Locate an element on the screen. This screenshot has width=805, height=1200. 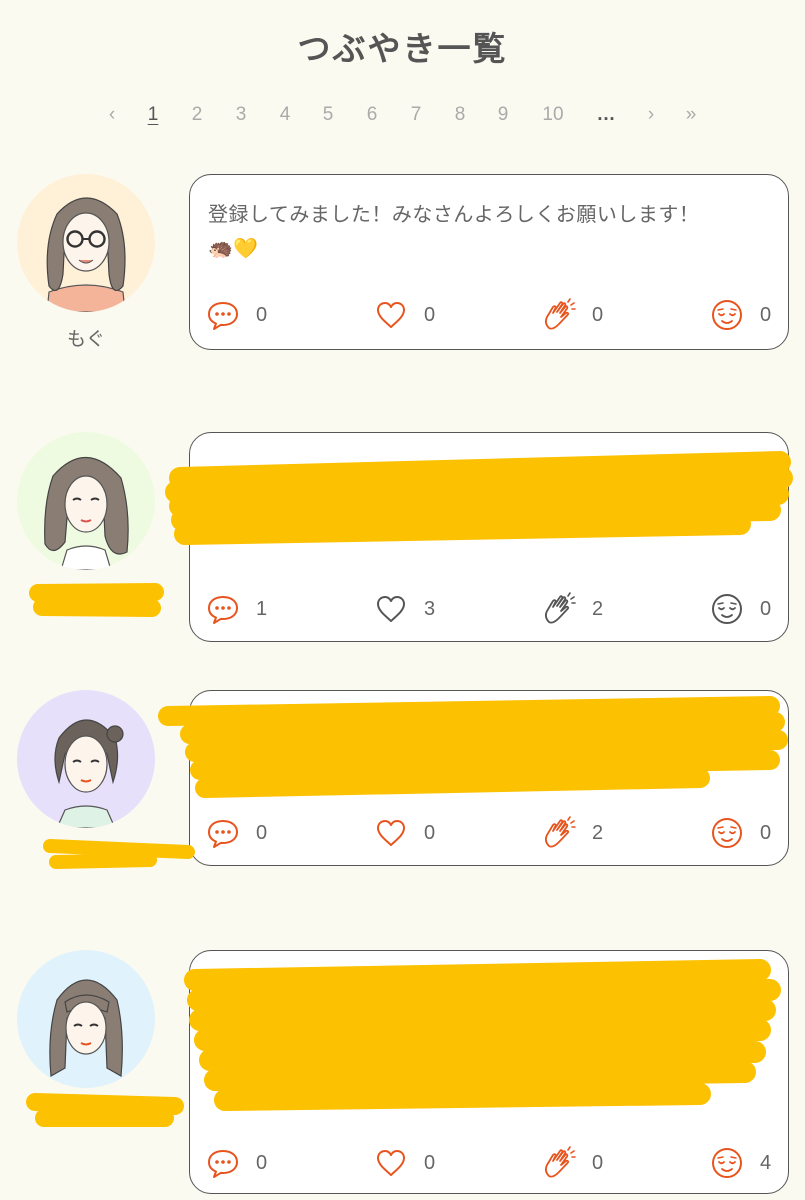
page-link-1: 1 is located at coordinates (153, 115).